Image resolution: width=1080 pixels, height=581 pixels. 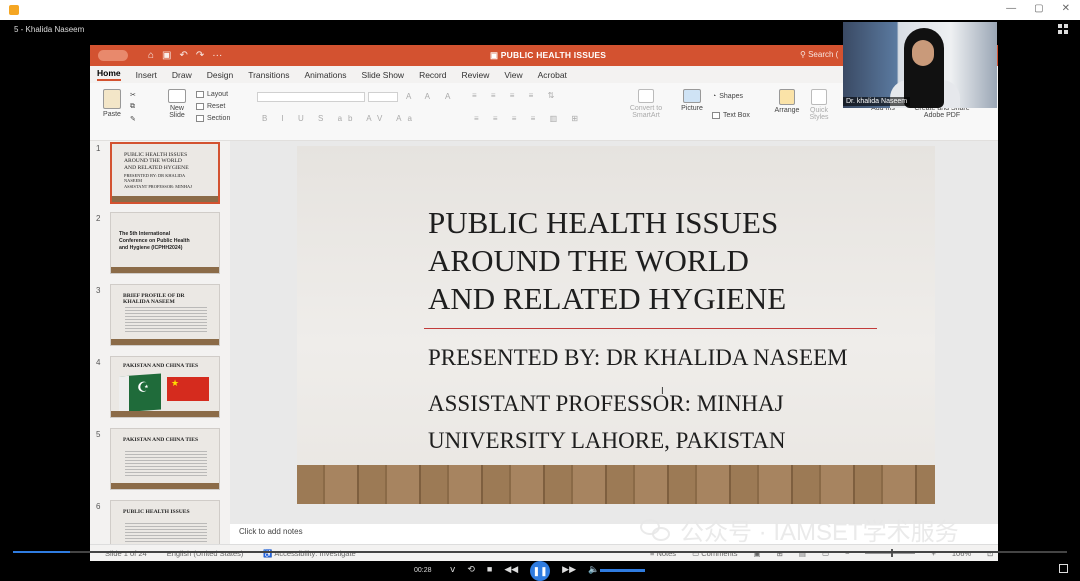 I want to click on rewind-icon: ◀◀, so click(x=511, y=572).